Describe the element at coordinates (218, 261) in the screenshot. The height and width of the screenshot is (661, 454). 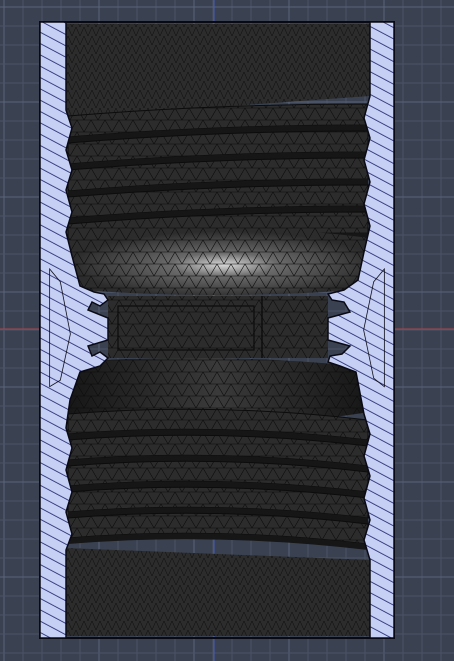
I see `upper-dome-wireframe` at that location.